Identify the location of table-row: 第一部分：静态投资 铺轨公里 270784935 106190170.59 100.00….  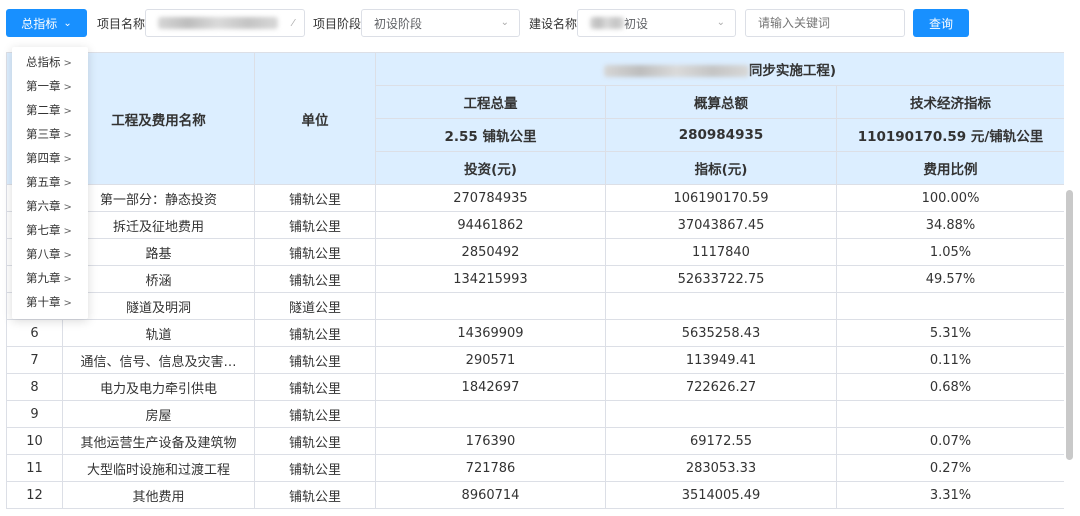
(535, 198).